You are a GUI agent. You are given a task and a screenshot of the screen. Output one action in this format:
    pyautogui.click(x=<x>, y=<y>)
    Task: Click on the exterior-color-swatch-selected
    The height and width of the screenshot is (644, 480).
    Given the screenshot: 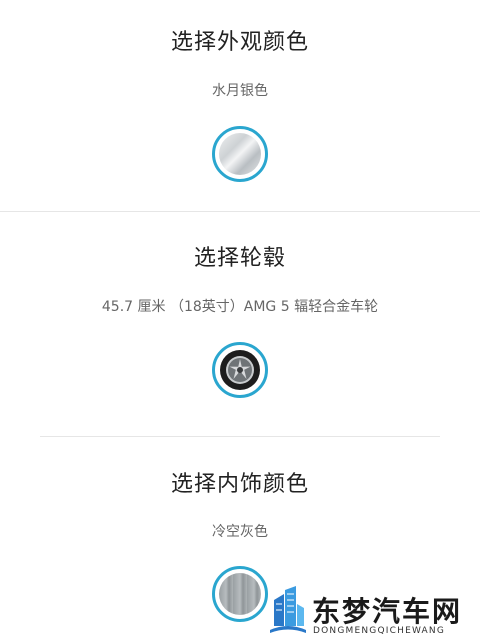 What is the action you would take?
    pyautogui.click(x=240, y=154)
    